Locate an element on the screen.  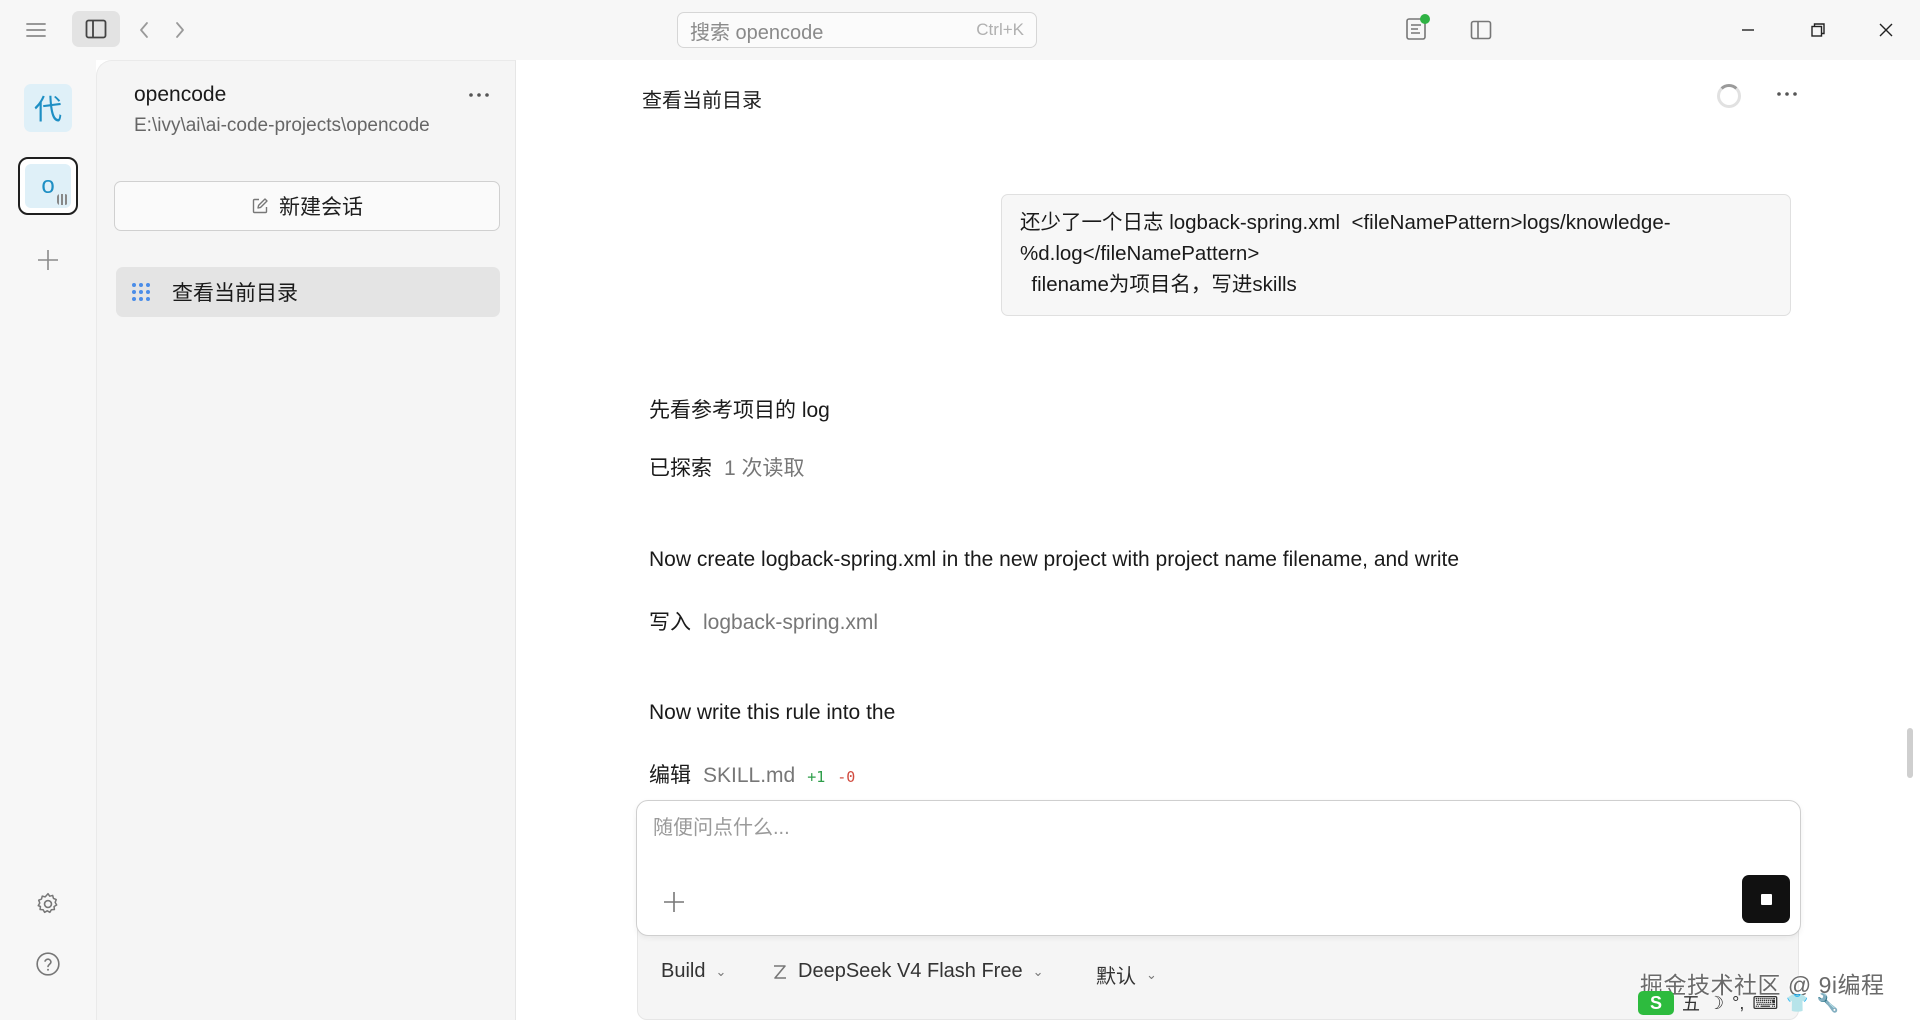
back-icon is located at coordinates (144, 30).